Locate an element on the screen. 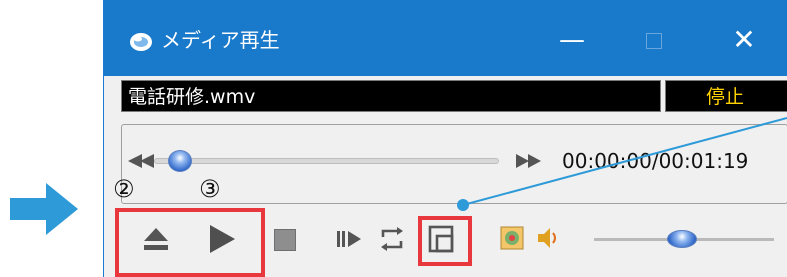  app-icon is located at coordinates (141, 42).